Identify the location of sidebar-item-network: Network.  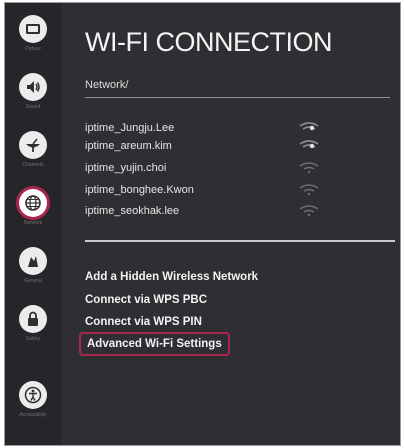
(33, 211).